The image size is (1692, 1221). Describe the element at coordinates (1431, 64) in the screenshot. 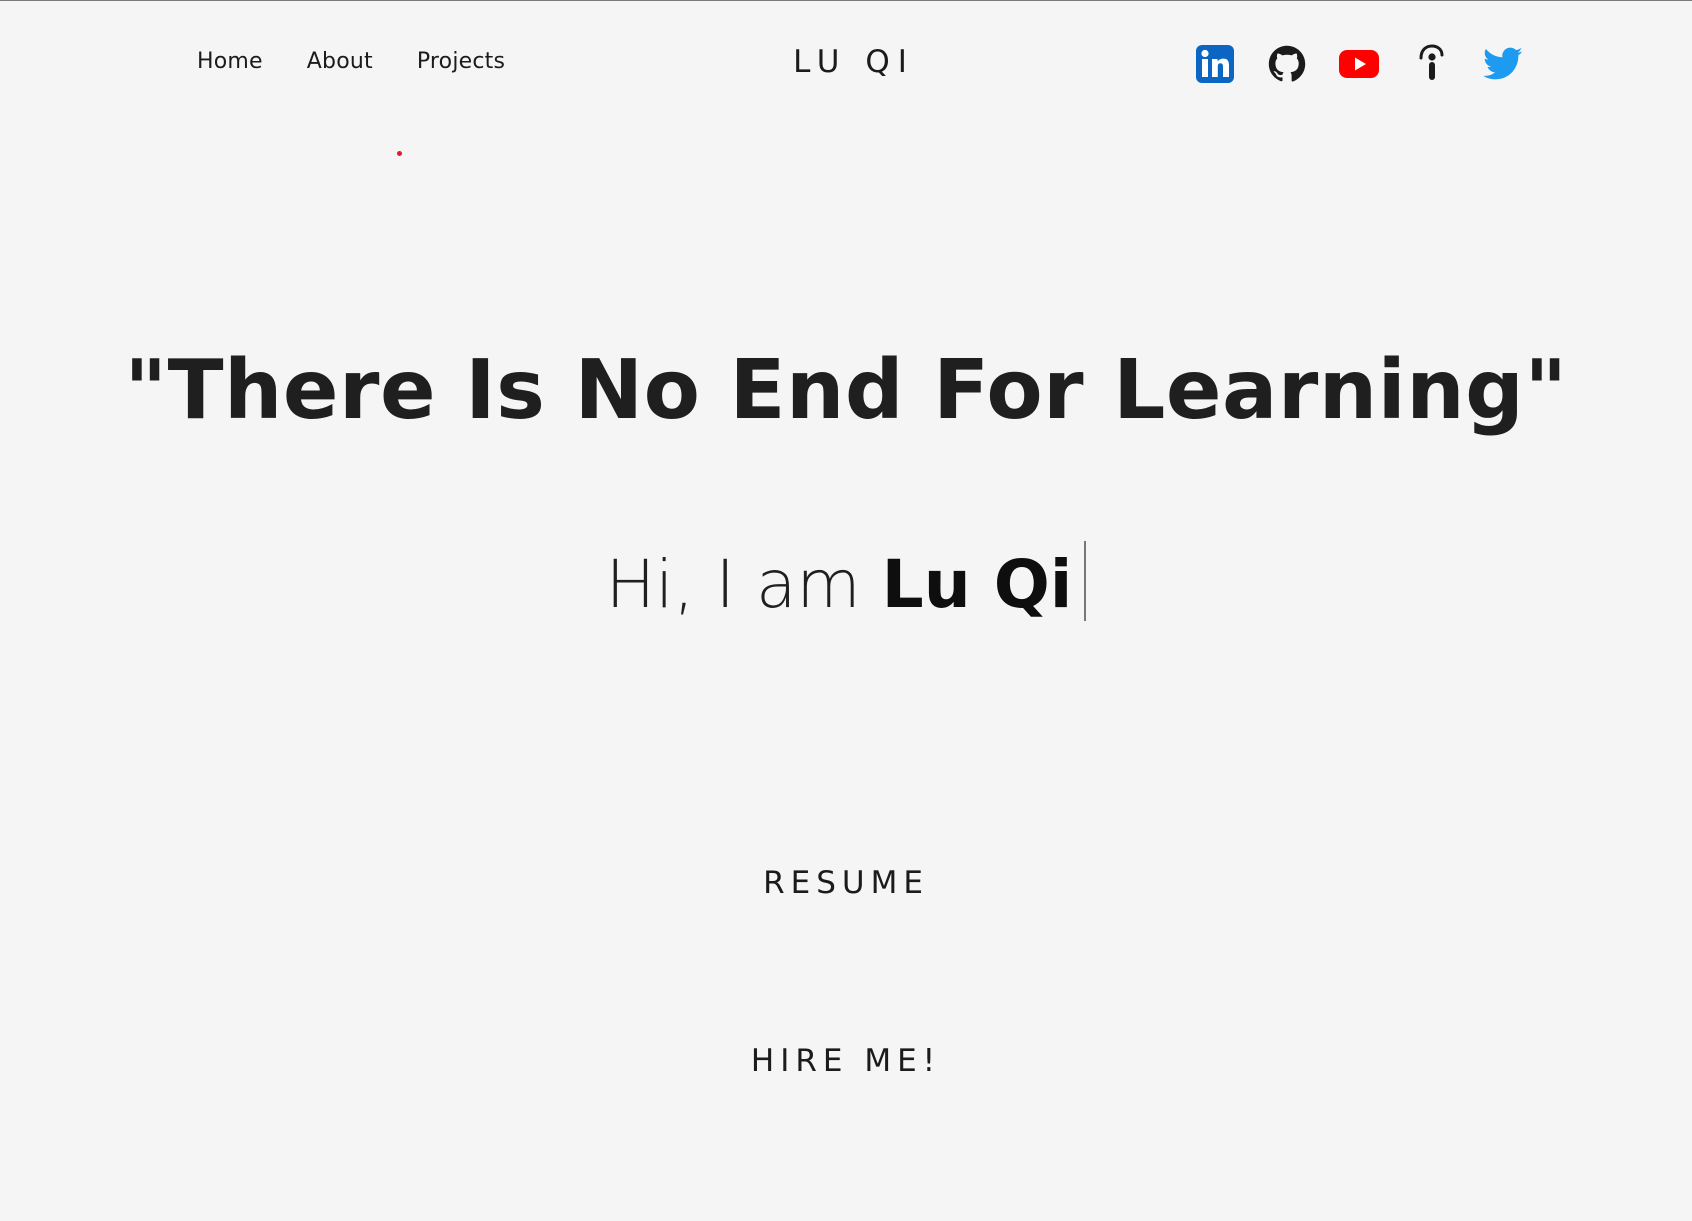

I see `instructables-icon` at that location.